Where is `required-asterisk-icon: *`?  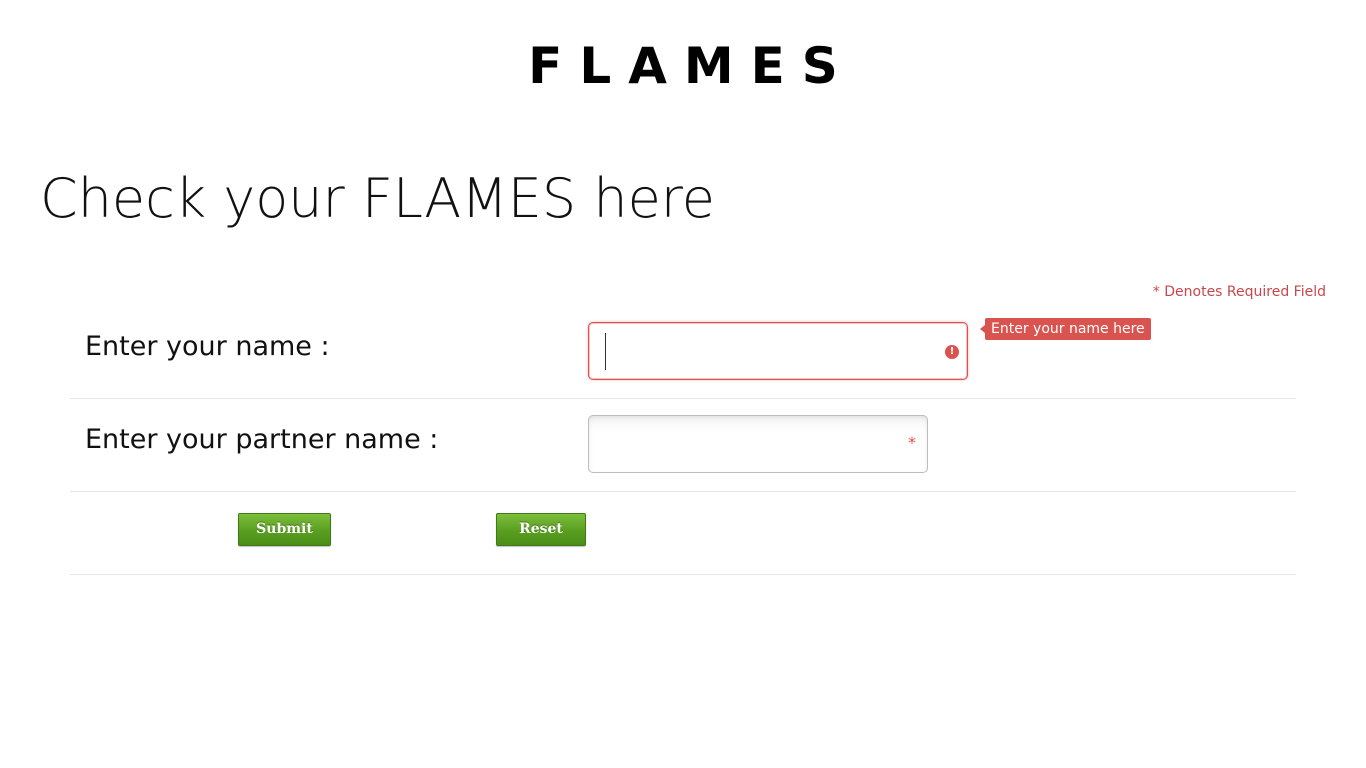
required-asterisk-icon: * is located at coordinates (912, 442).